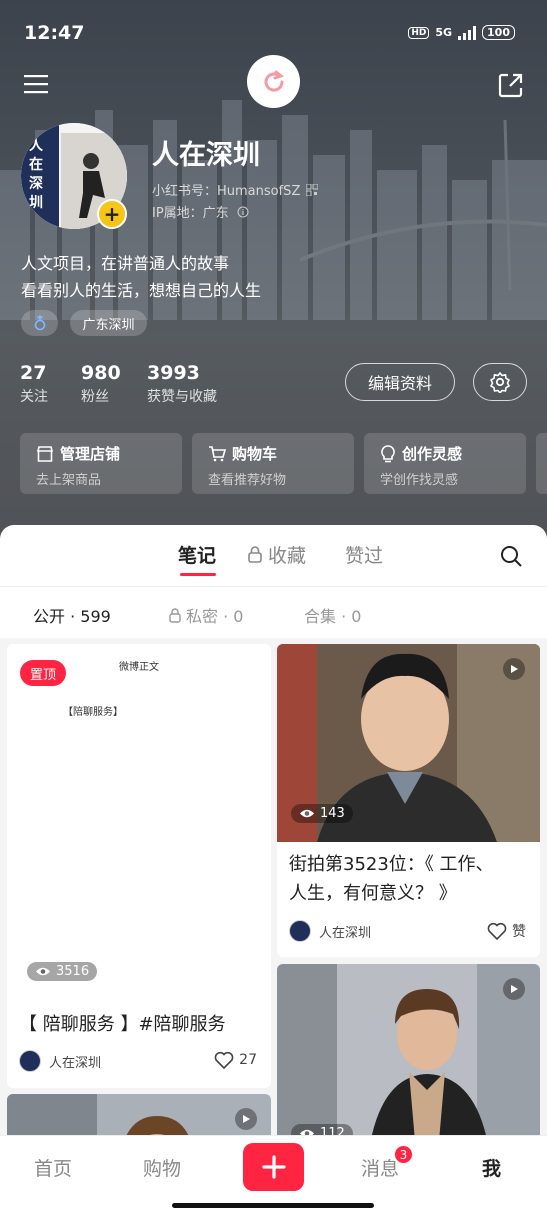 The height and width of the screenshot is (1216, 547). Describe the element at coordinates (511, 556) in the screenshot. I see `search-icon` at that location.